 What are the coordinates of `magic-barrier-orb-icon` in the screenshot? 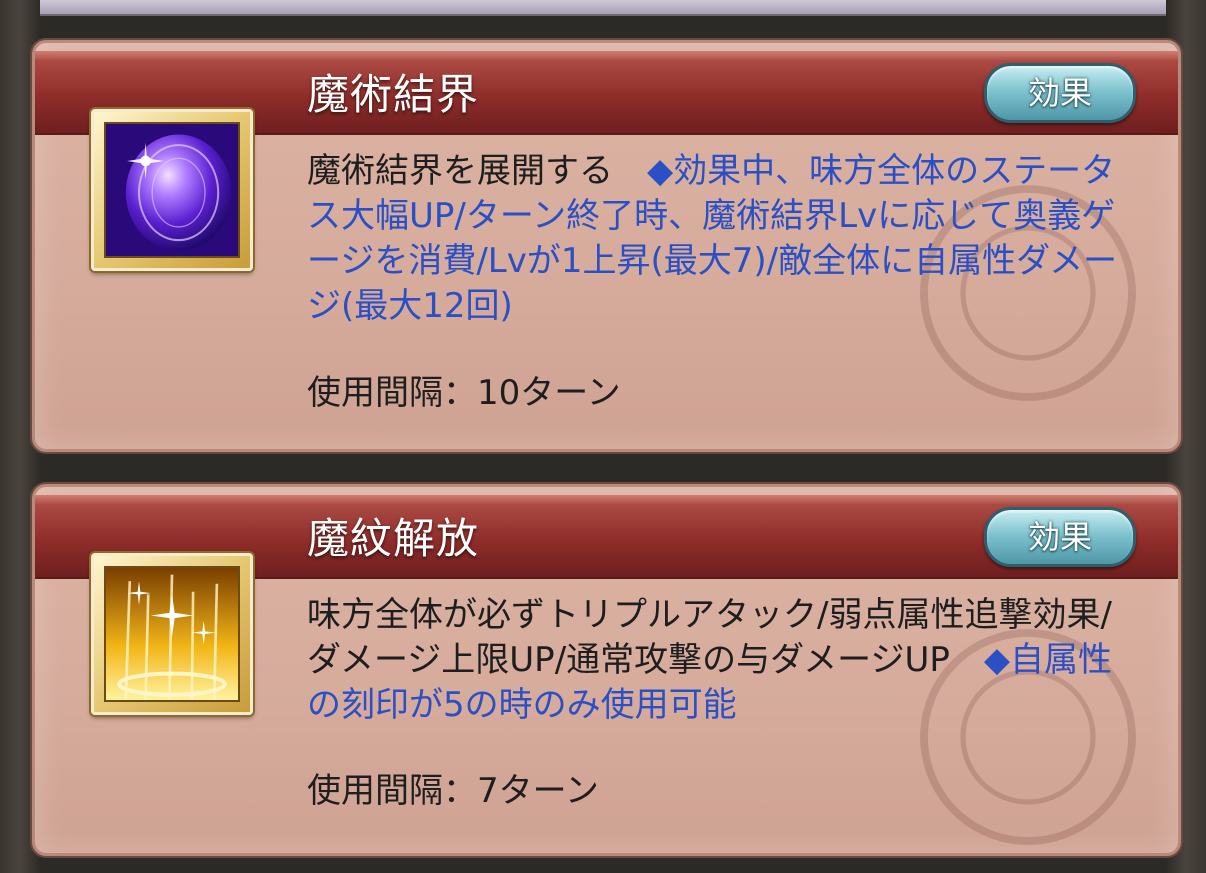 It's located at (172, 190).